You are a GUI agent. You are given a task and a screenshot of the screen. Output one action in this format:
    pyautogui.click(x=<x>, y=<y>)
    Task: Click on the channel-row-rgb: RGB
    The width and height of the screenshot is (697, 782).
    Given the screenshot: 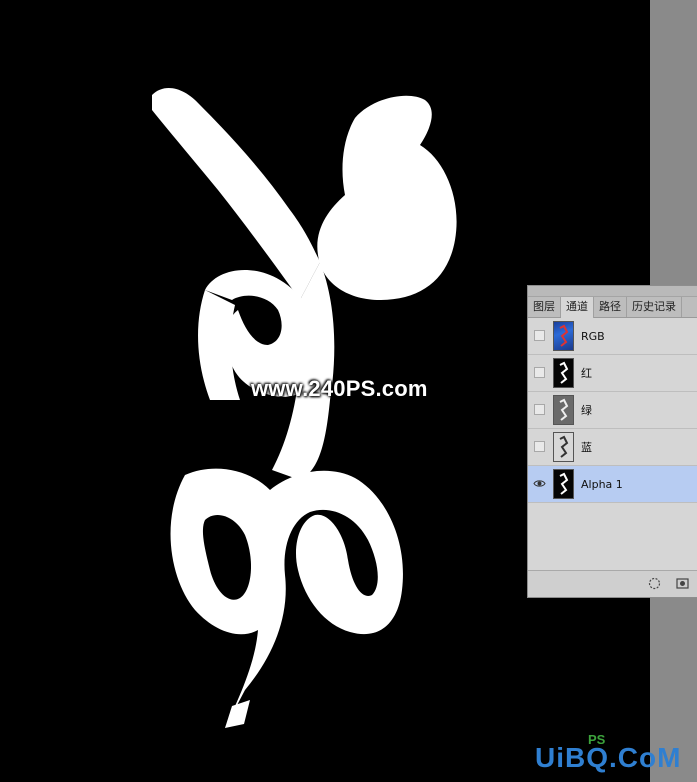 What is the action you would take?
    pyautogui.click(x=612, y=336)
    